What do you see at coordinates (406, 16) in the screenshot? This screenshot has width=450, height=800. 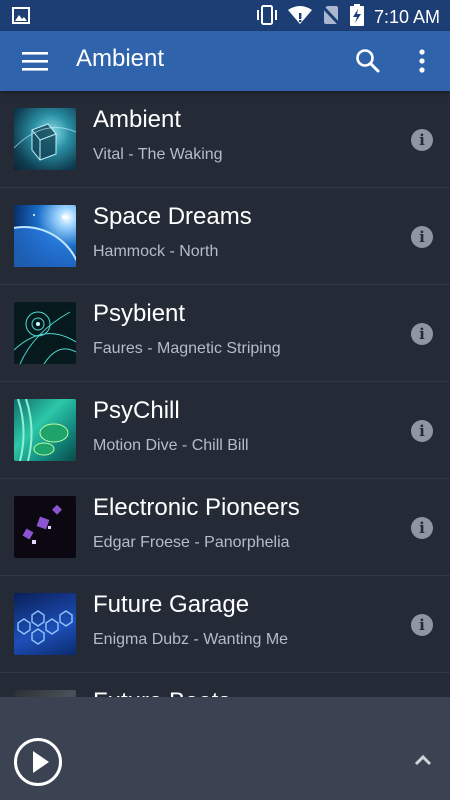 I see `clock: 7:10 AM` at bounding box center [406, 16].